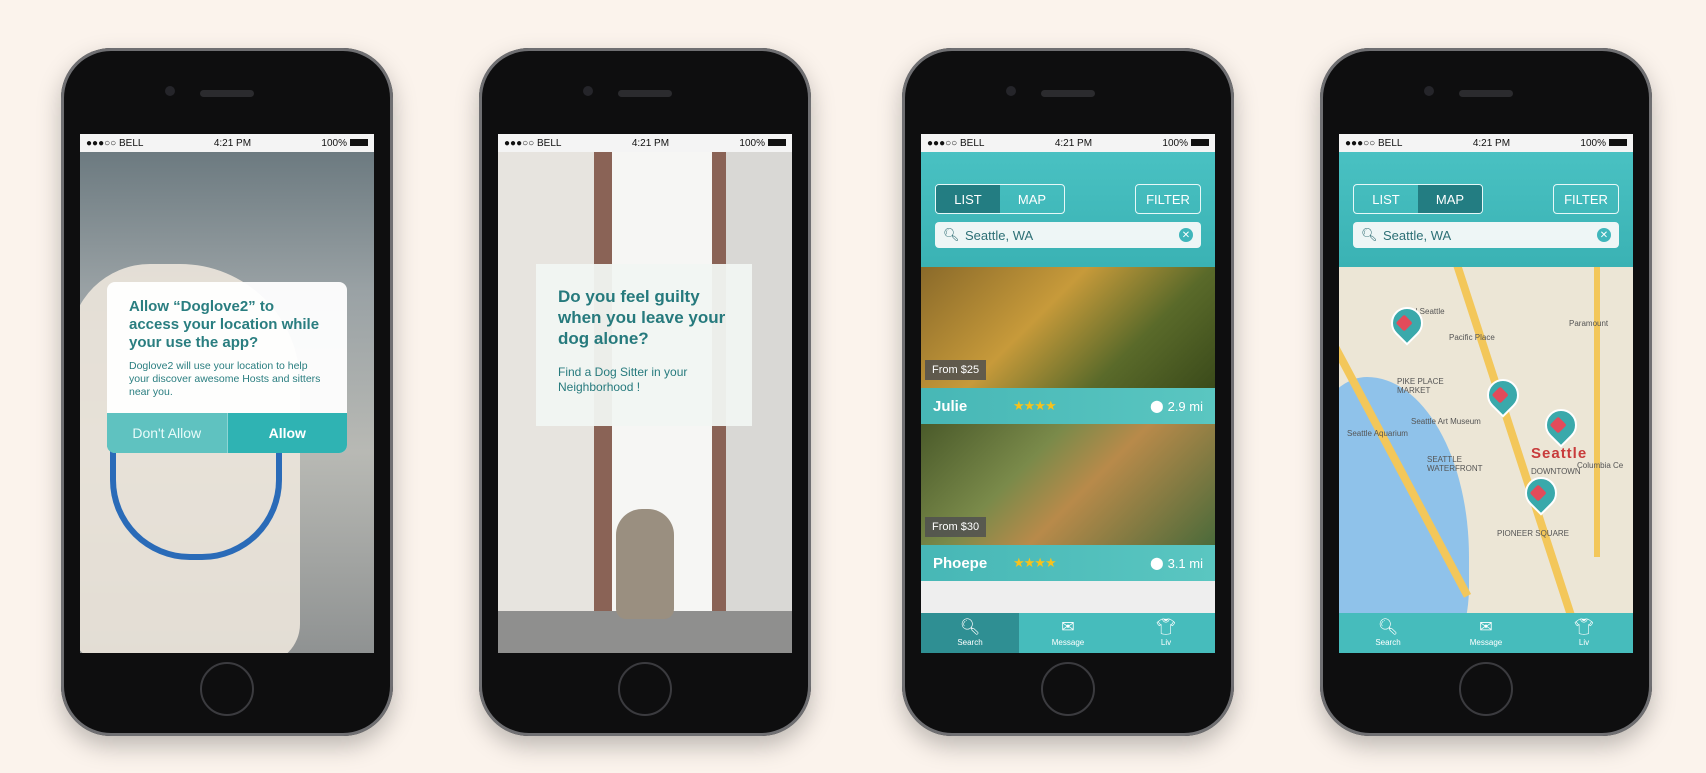 The image size is (1706, 773). What do you see at coordinates (167, 433) in the screenshot?
I see `dont-allow-button: Don't Allow` at bounding box center [167, 433].